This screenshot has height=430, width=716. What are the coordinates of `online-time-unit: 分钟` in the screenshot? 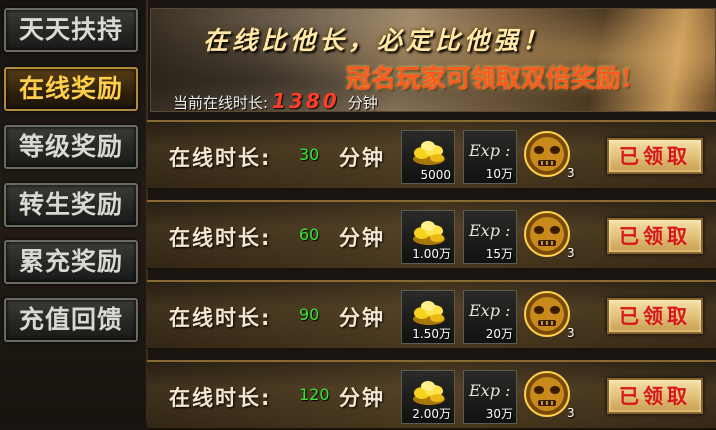 It's located at (362, 103).